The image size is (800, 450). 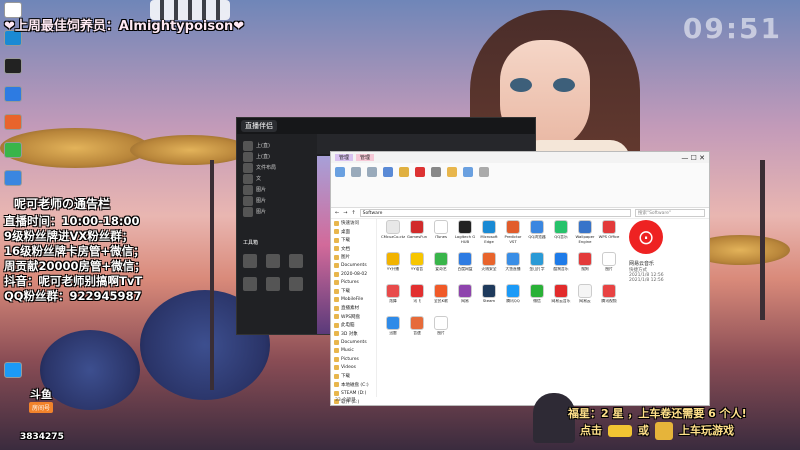 I want to click on nav-item: 此电脑, so click(x=353, y=325).